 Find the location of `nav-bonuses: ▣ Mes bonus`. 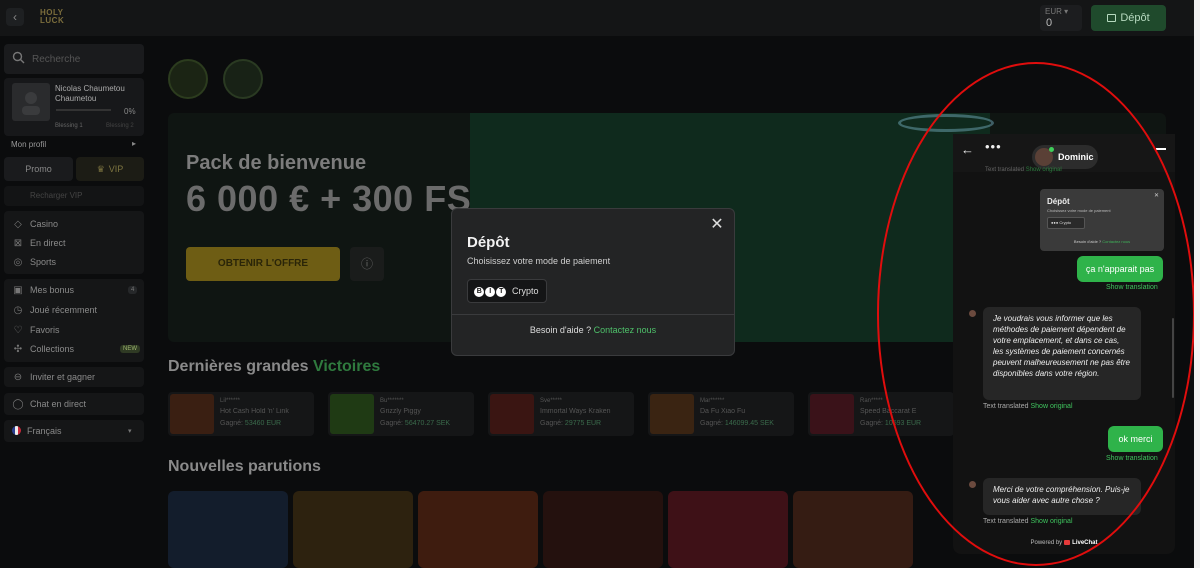

nav-bonuses: ▣ Mes bonus is located at coordinates (43, 290).